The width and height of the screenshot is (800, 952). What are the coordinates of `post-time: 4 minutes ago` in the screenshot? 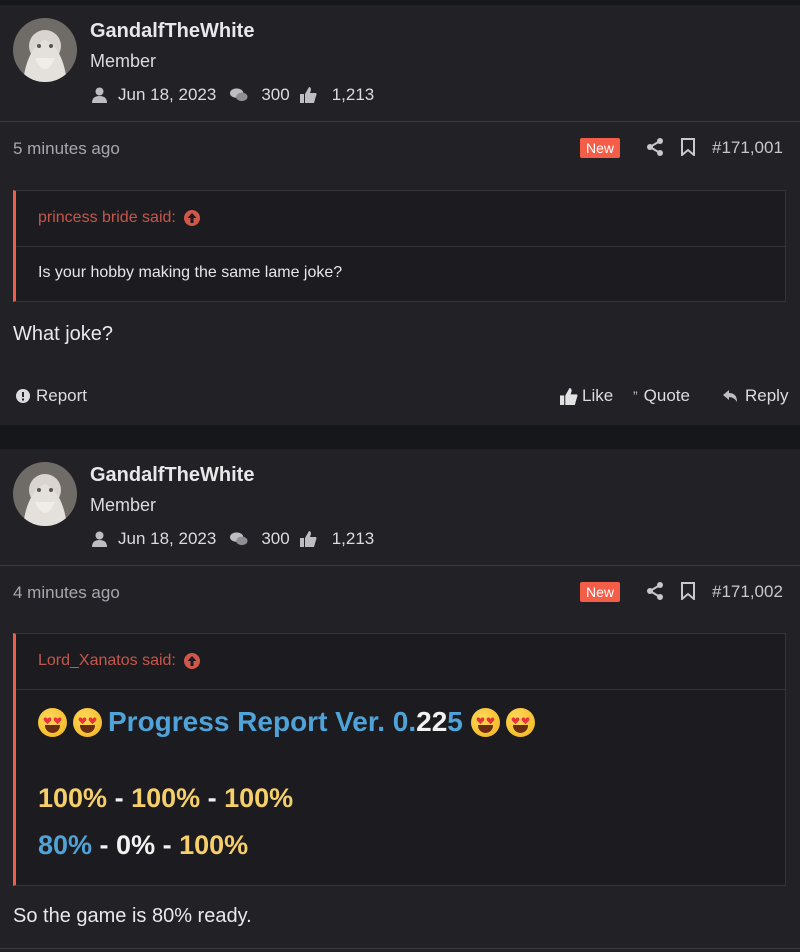 It's located at (66, 593).